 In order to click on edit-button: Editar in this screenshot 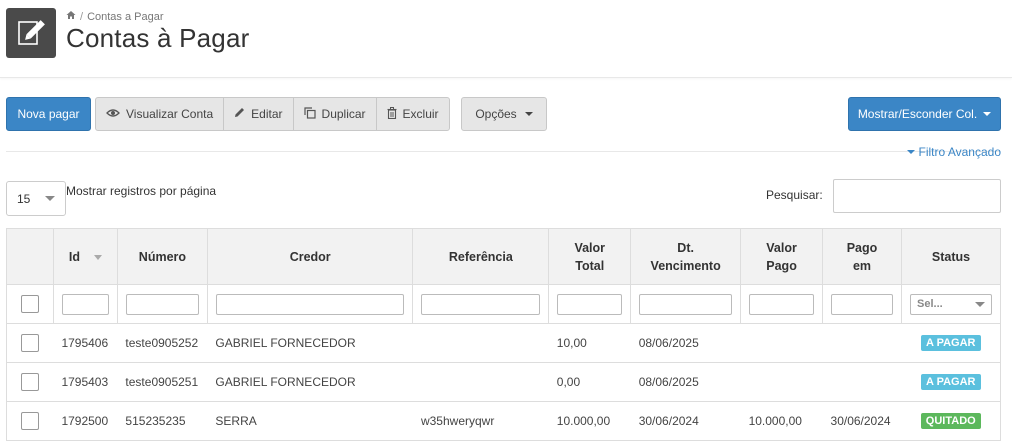, I will do `click(259, 114)`.